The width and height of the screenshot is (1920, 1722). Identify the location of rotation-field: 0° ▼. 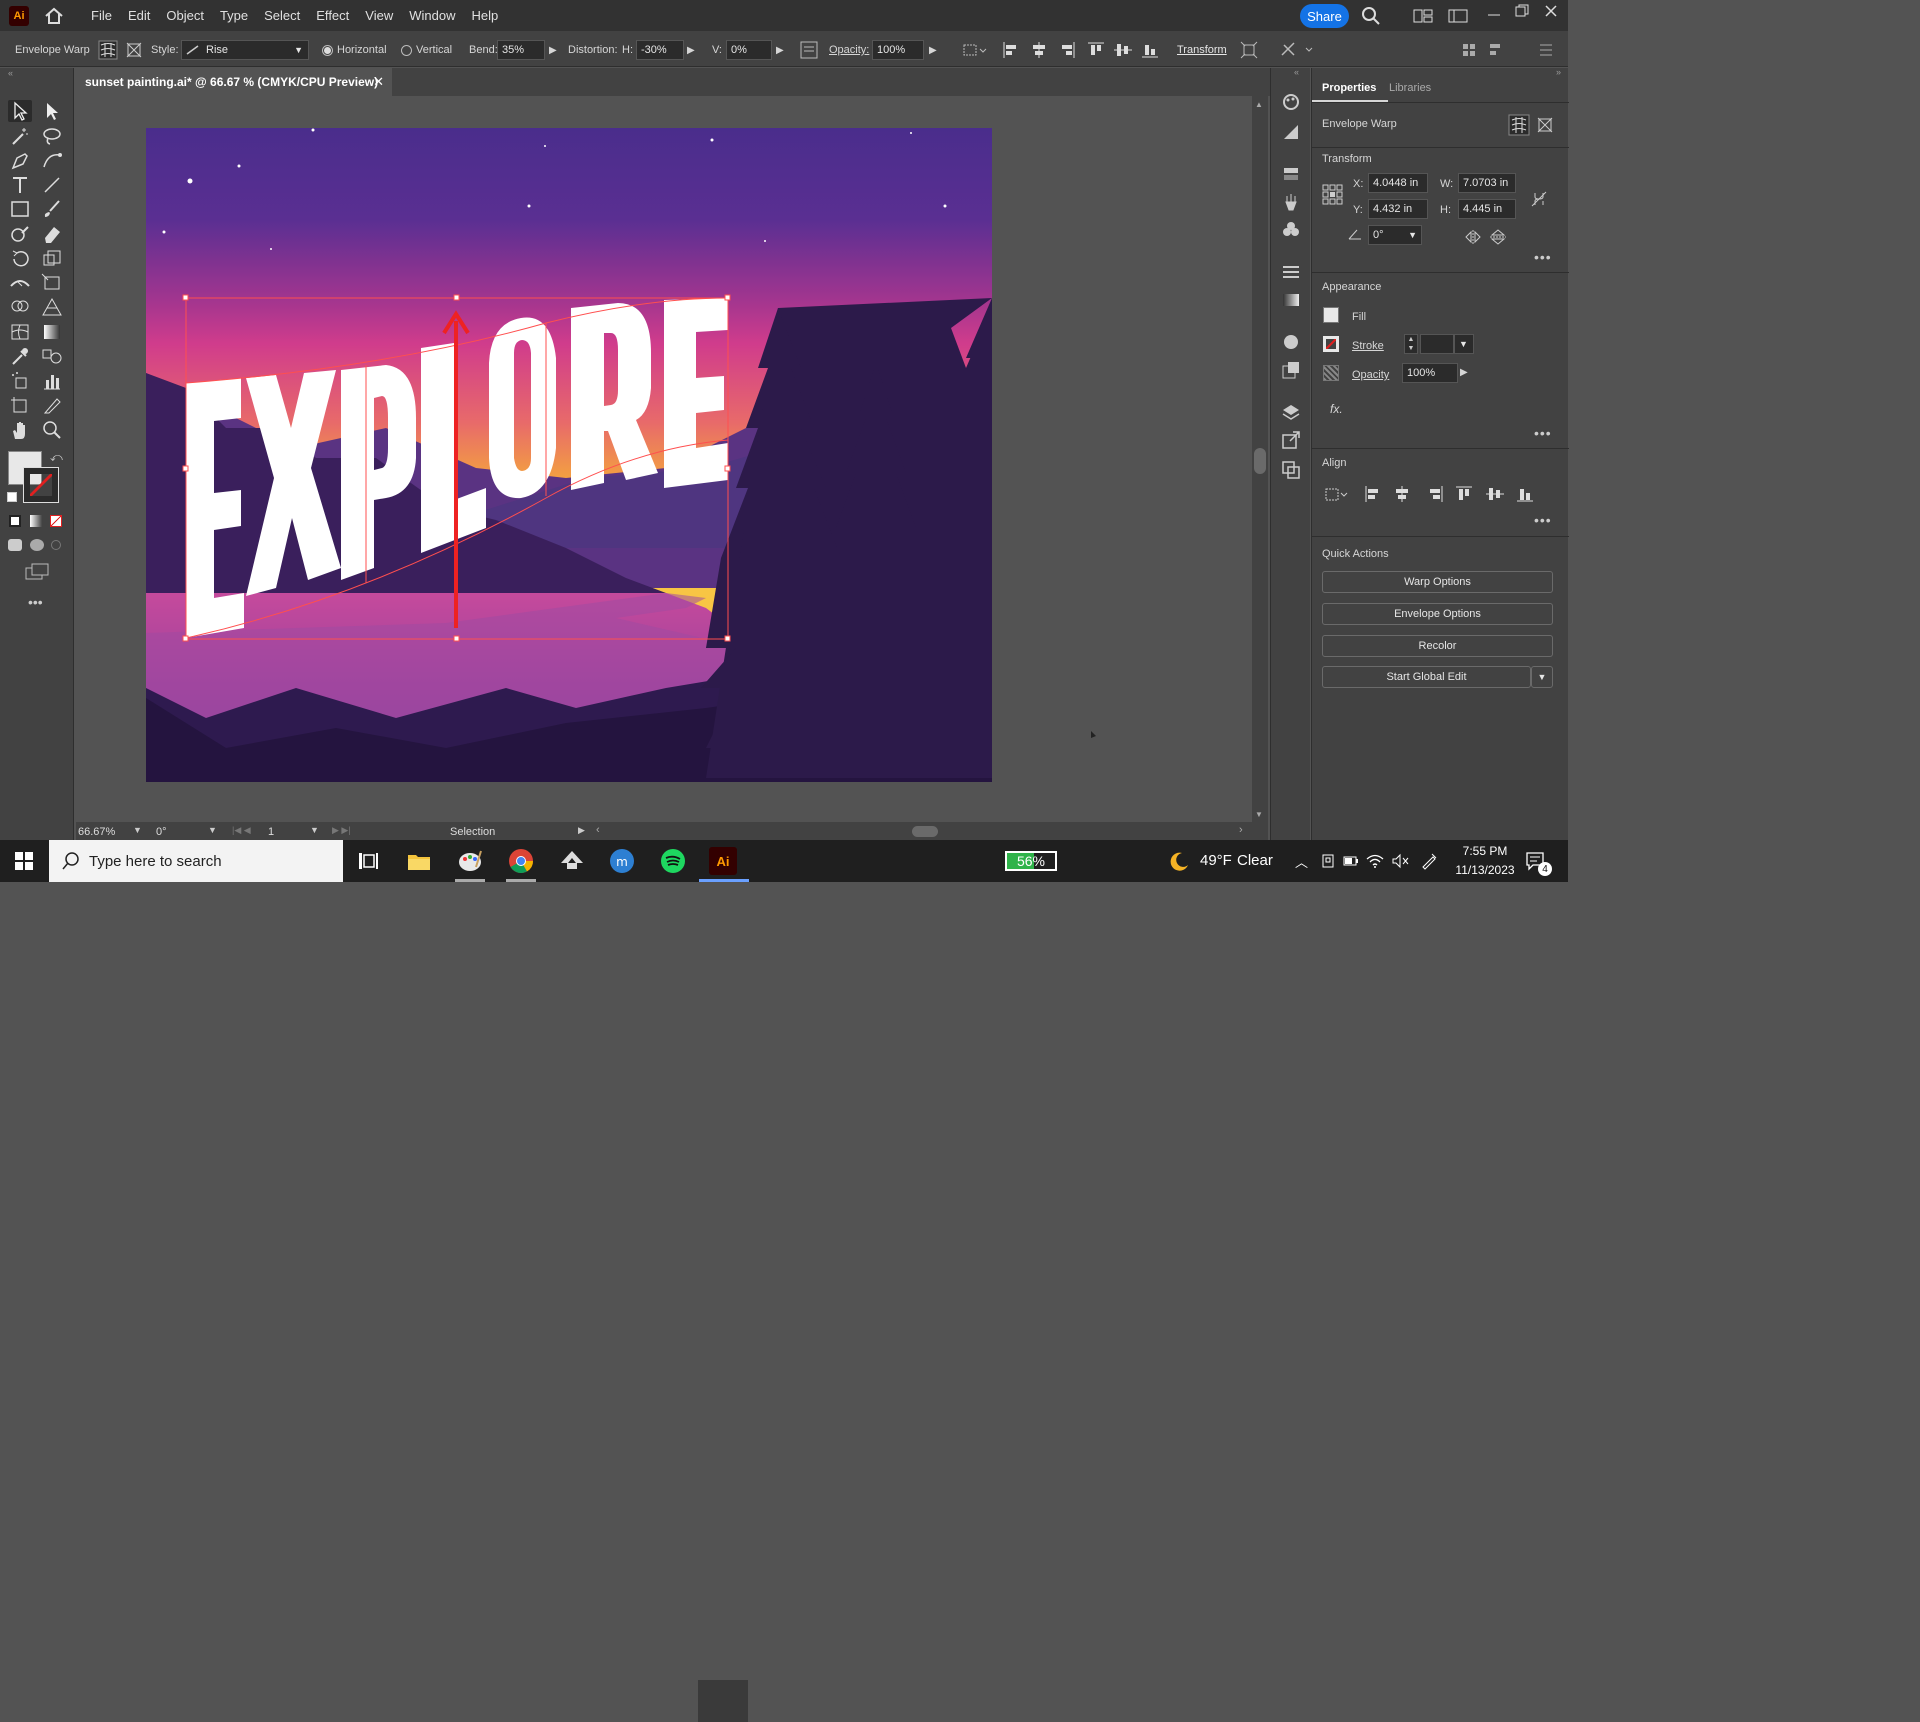
(1395, 235).